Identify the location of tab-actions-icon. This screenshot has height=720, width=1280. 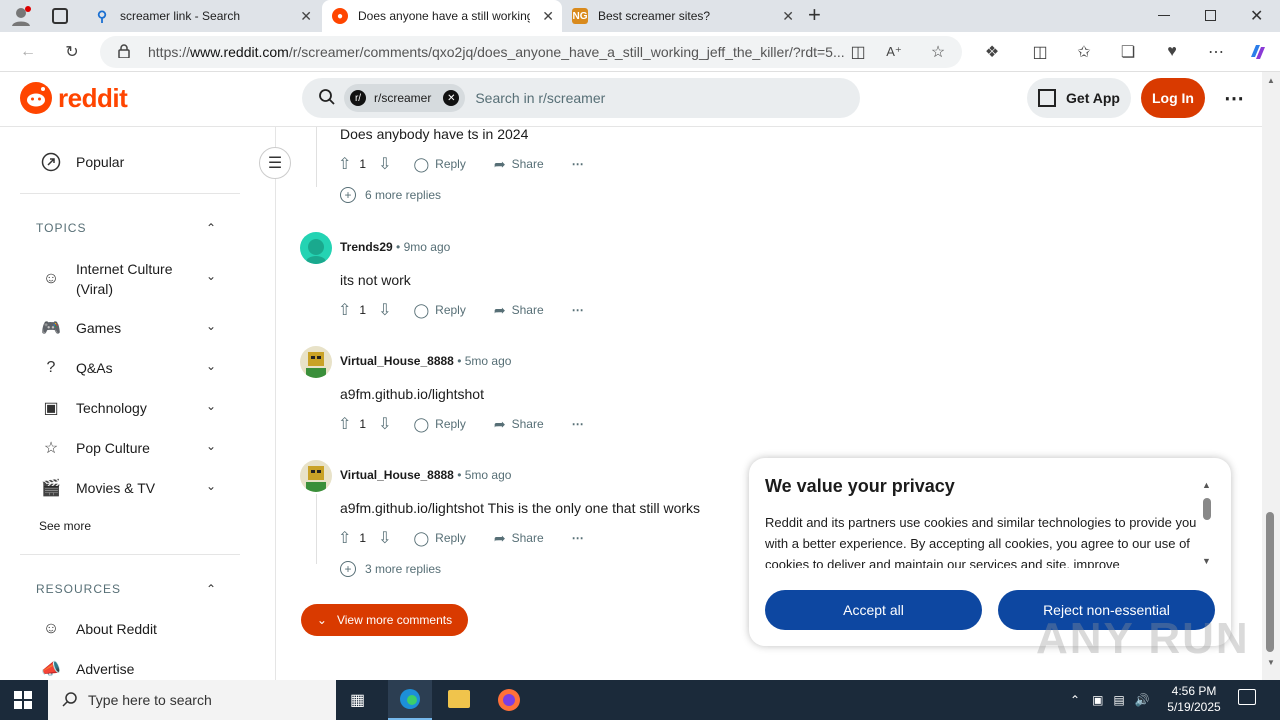
(60, 16).